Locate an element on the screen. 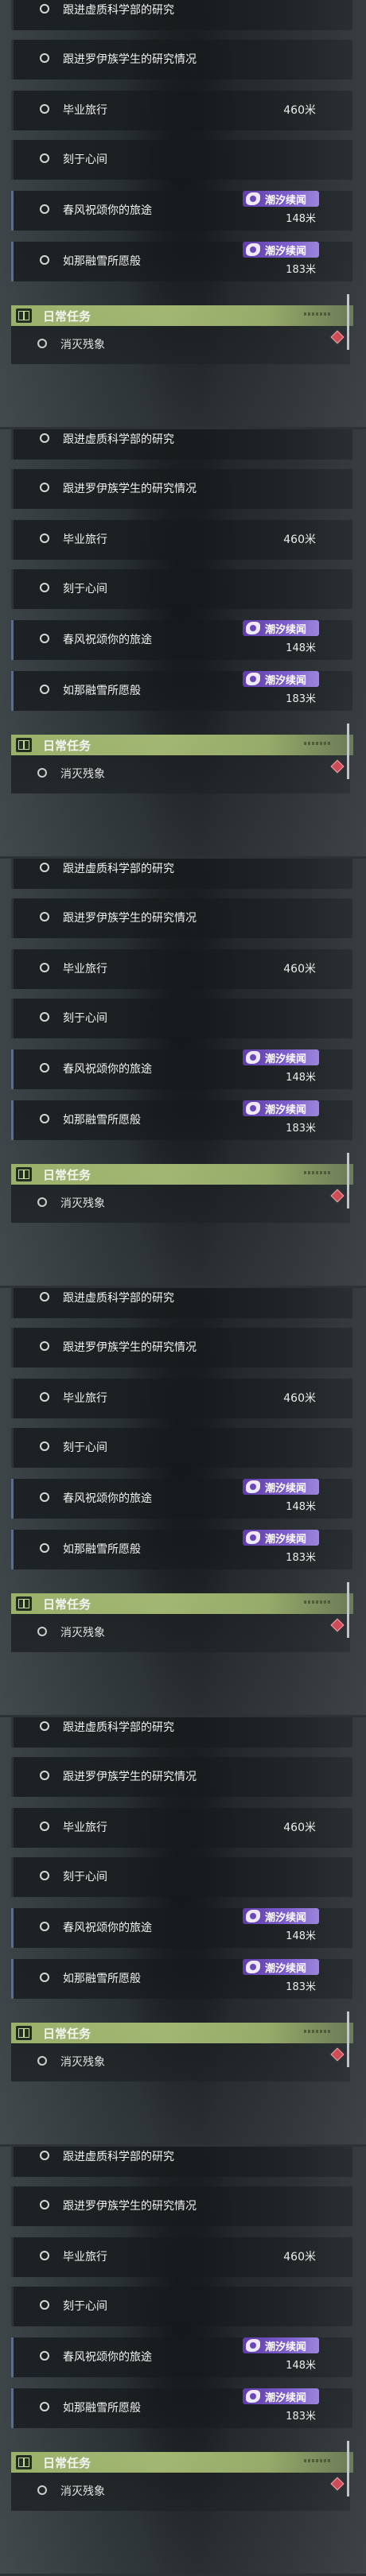 The height and width of the screenshot is (2576, 366). header-decoration is located at coordinates (317, 744).